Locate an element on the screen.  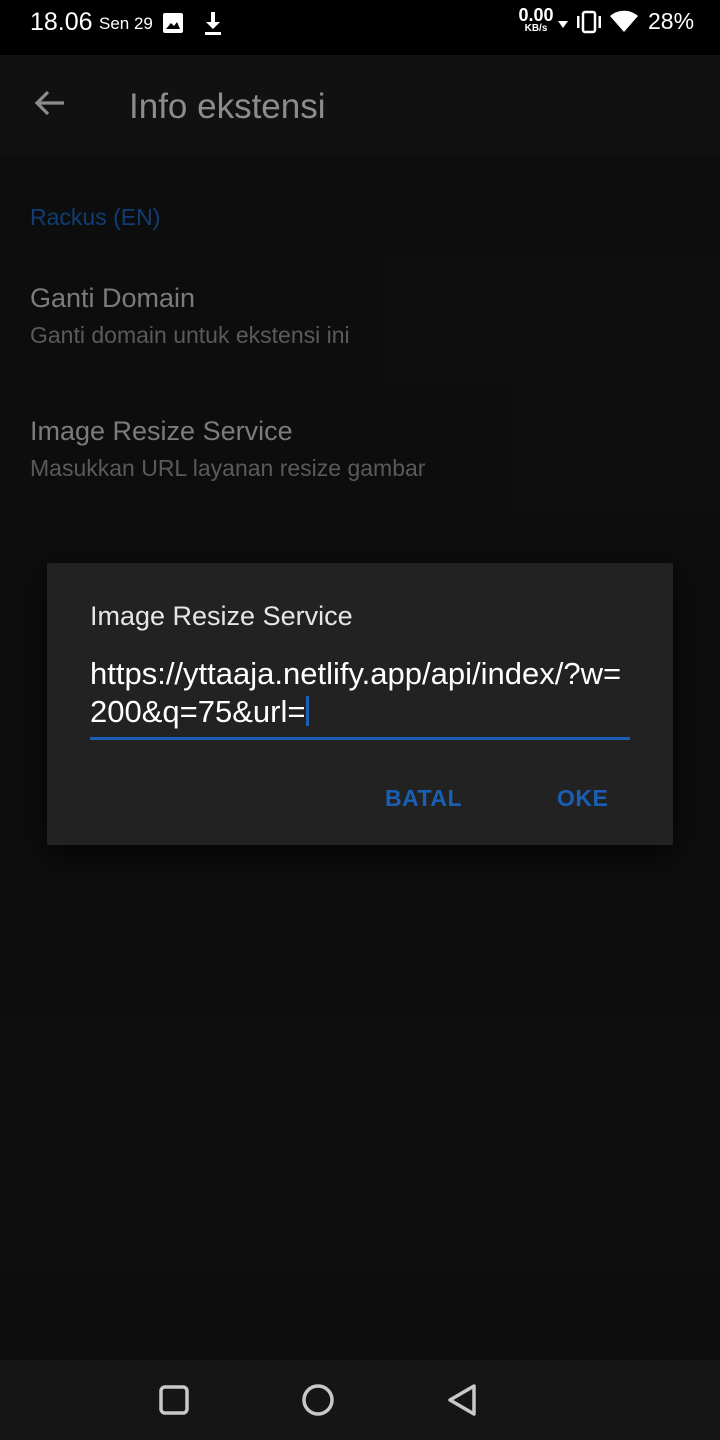
net-speed: 0.00 KB/s is located at coordinates (536, 20).